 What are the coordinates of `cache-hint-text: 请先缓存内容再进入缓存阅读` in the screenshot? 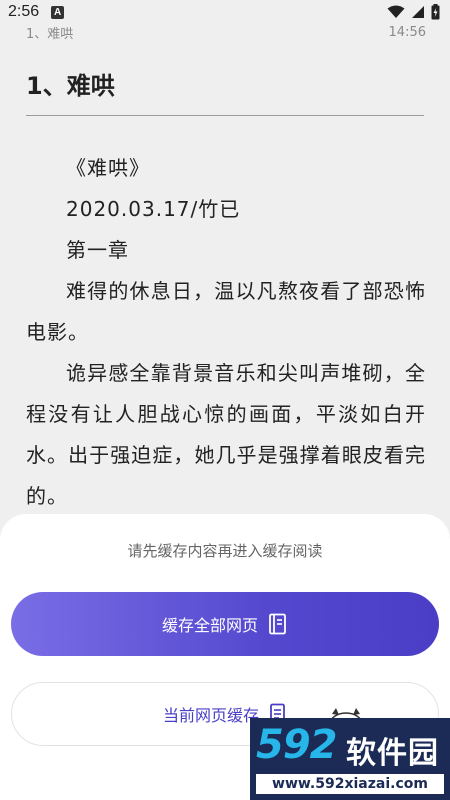 It's located at (225, 551).